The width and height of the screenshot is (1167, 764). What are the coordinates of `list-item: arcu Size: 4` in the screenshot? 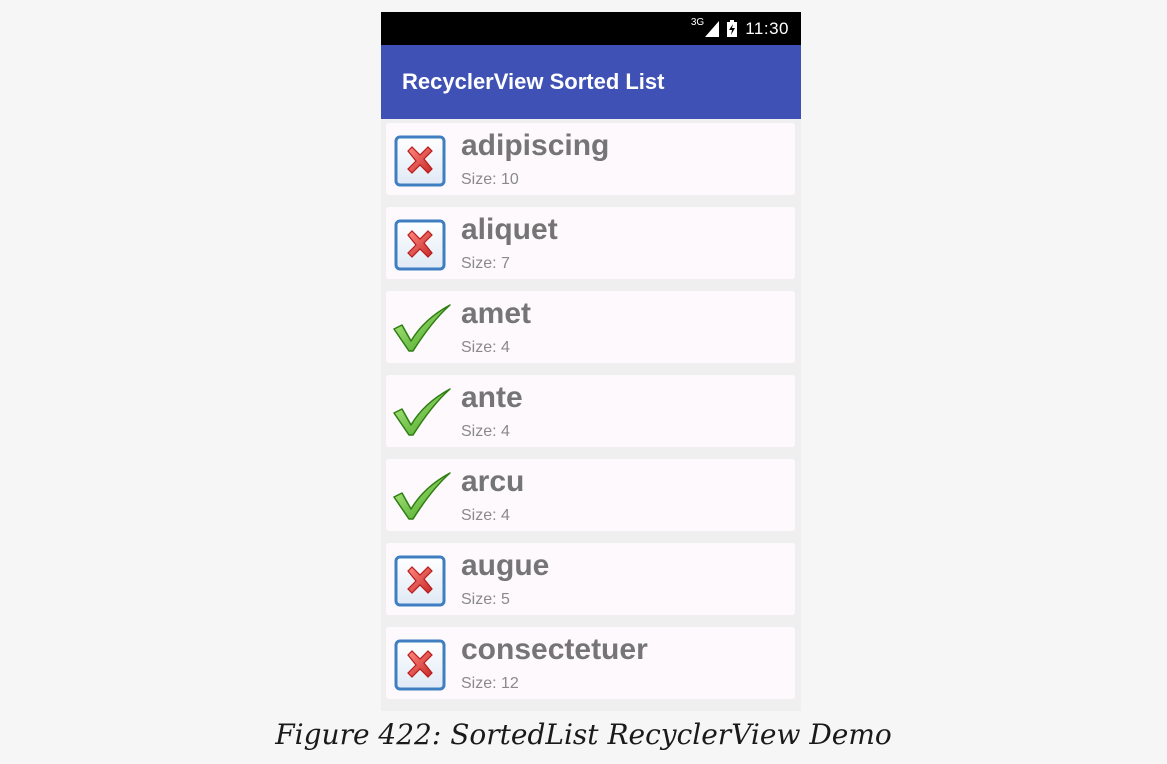 It's located at (590, 495).